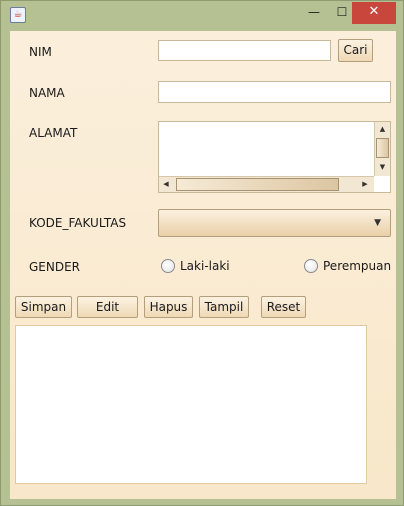 This screenshot has height=506, width=404. What do you see at coordinates (377, 223) in the screenshot?
I see `chevron-down-icon: ▼` at bounding box center [377, 223].